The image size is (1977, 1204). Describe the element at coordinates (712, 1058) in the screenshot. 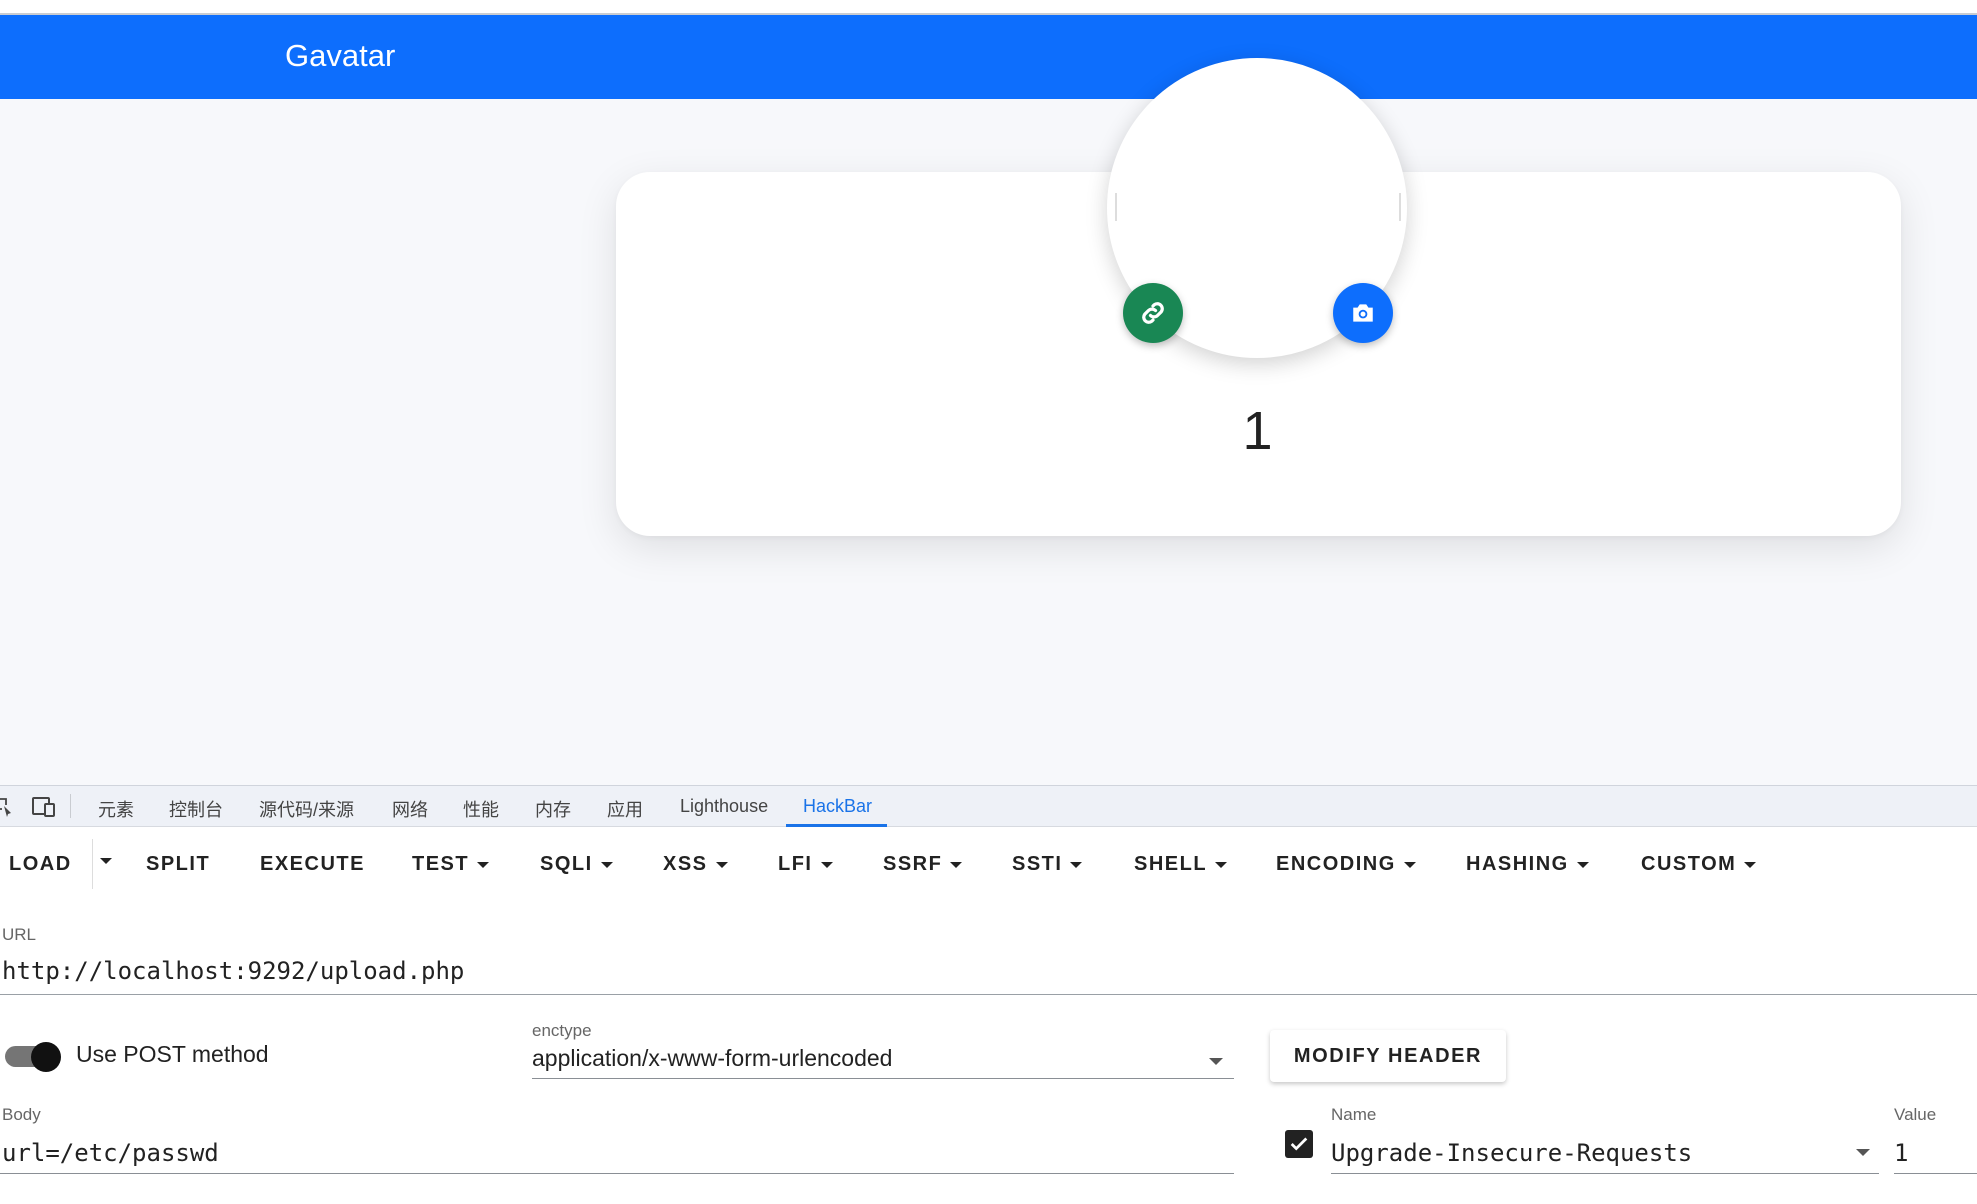

I see `enctype-select: application/x-www-form-urlencoded` at that location.